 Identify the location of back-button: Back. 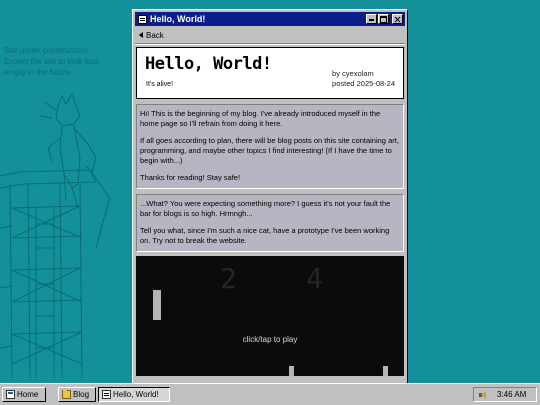
(152, 35).